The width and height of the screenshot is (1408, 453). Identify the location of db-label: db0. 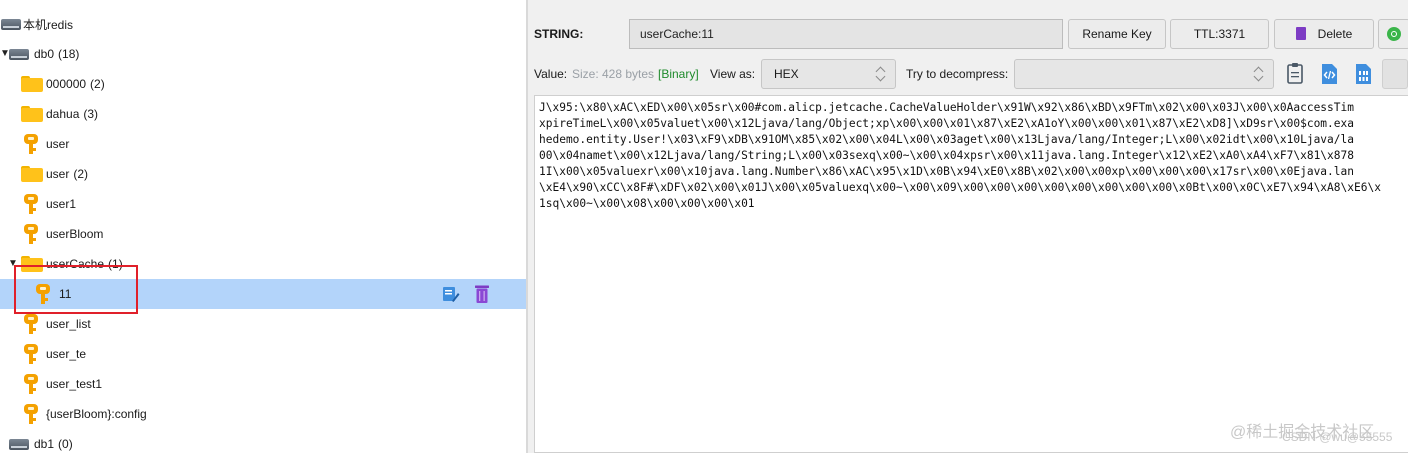
(44, 54).